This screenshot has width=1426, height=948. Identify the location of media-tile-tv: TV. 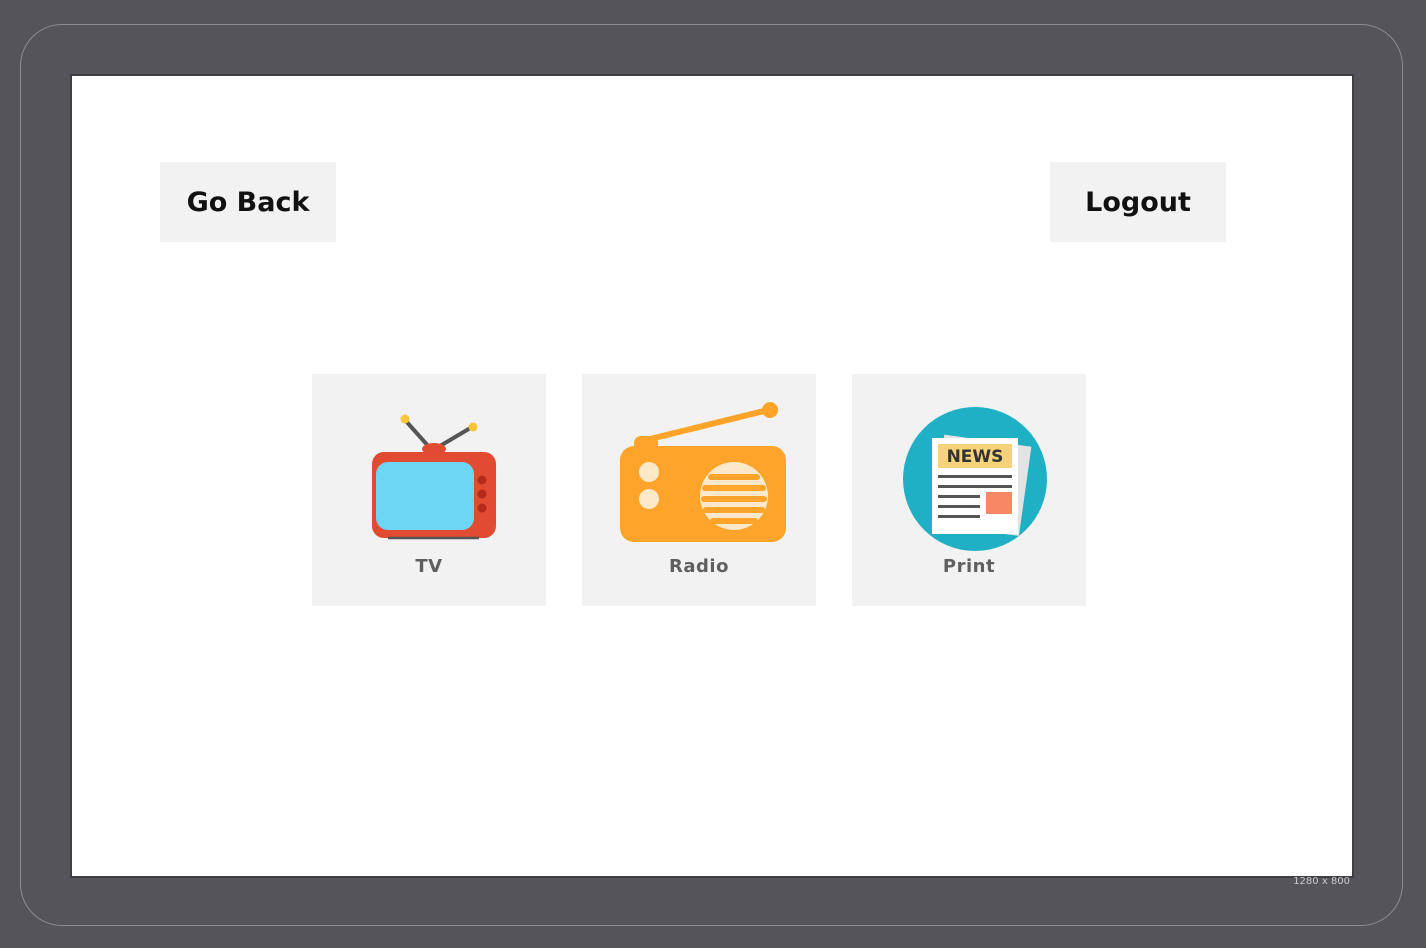
(429, 490).